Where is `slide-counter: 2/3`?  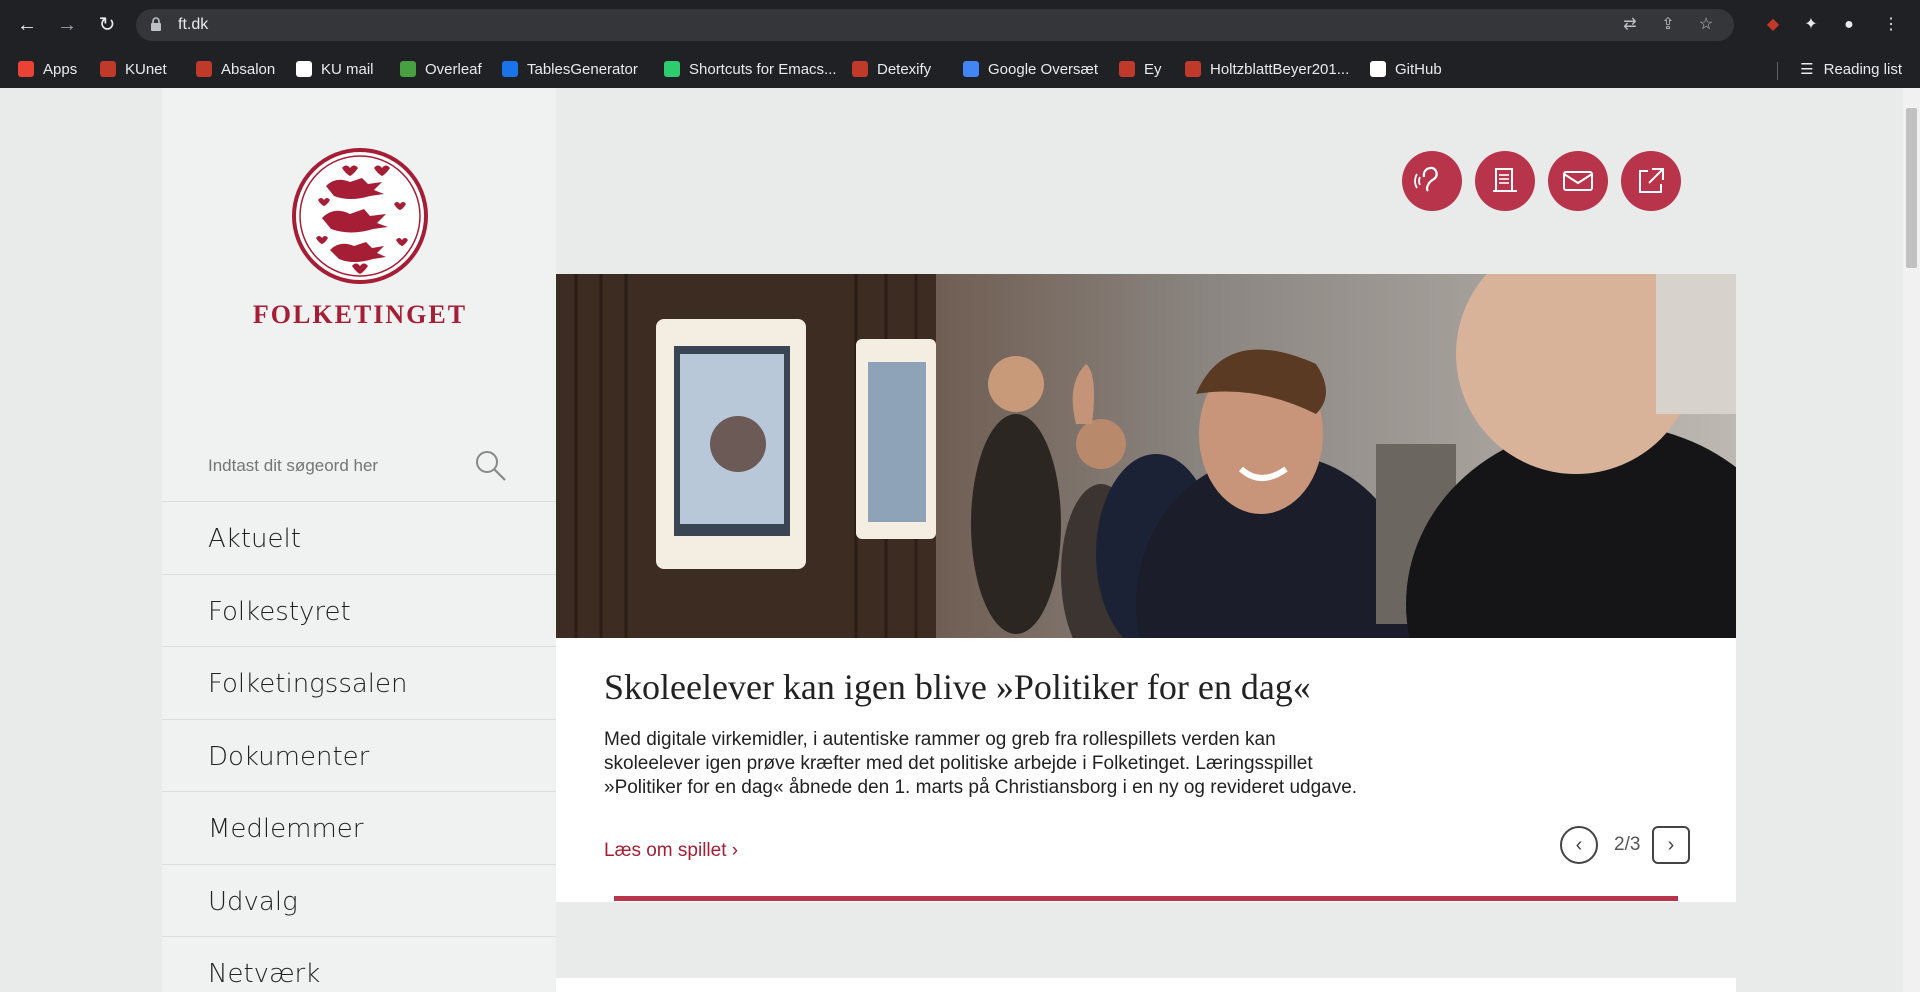 slide-counter: 2/3 is located at coordinates (1627, 844).